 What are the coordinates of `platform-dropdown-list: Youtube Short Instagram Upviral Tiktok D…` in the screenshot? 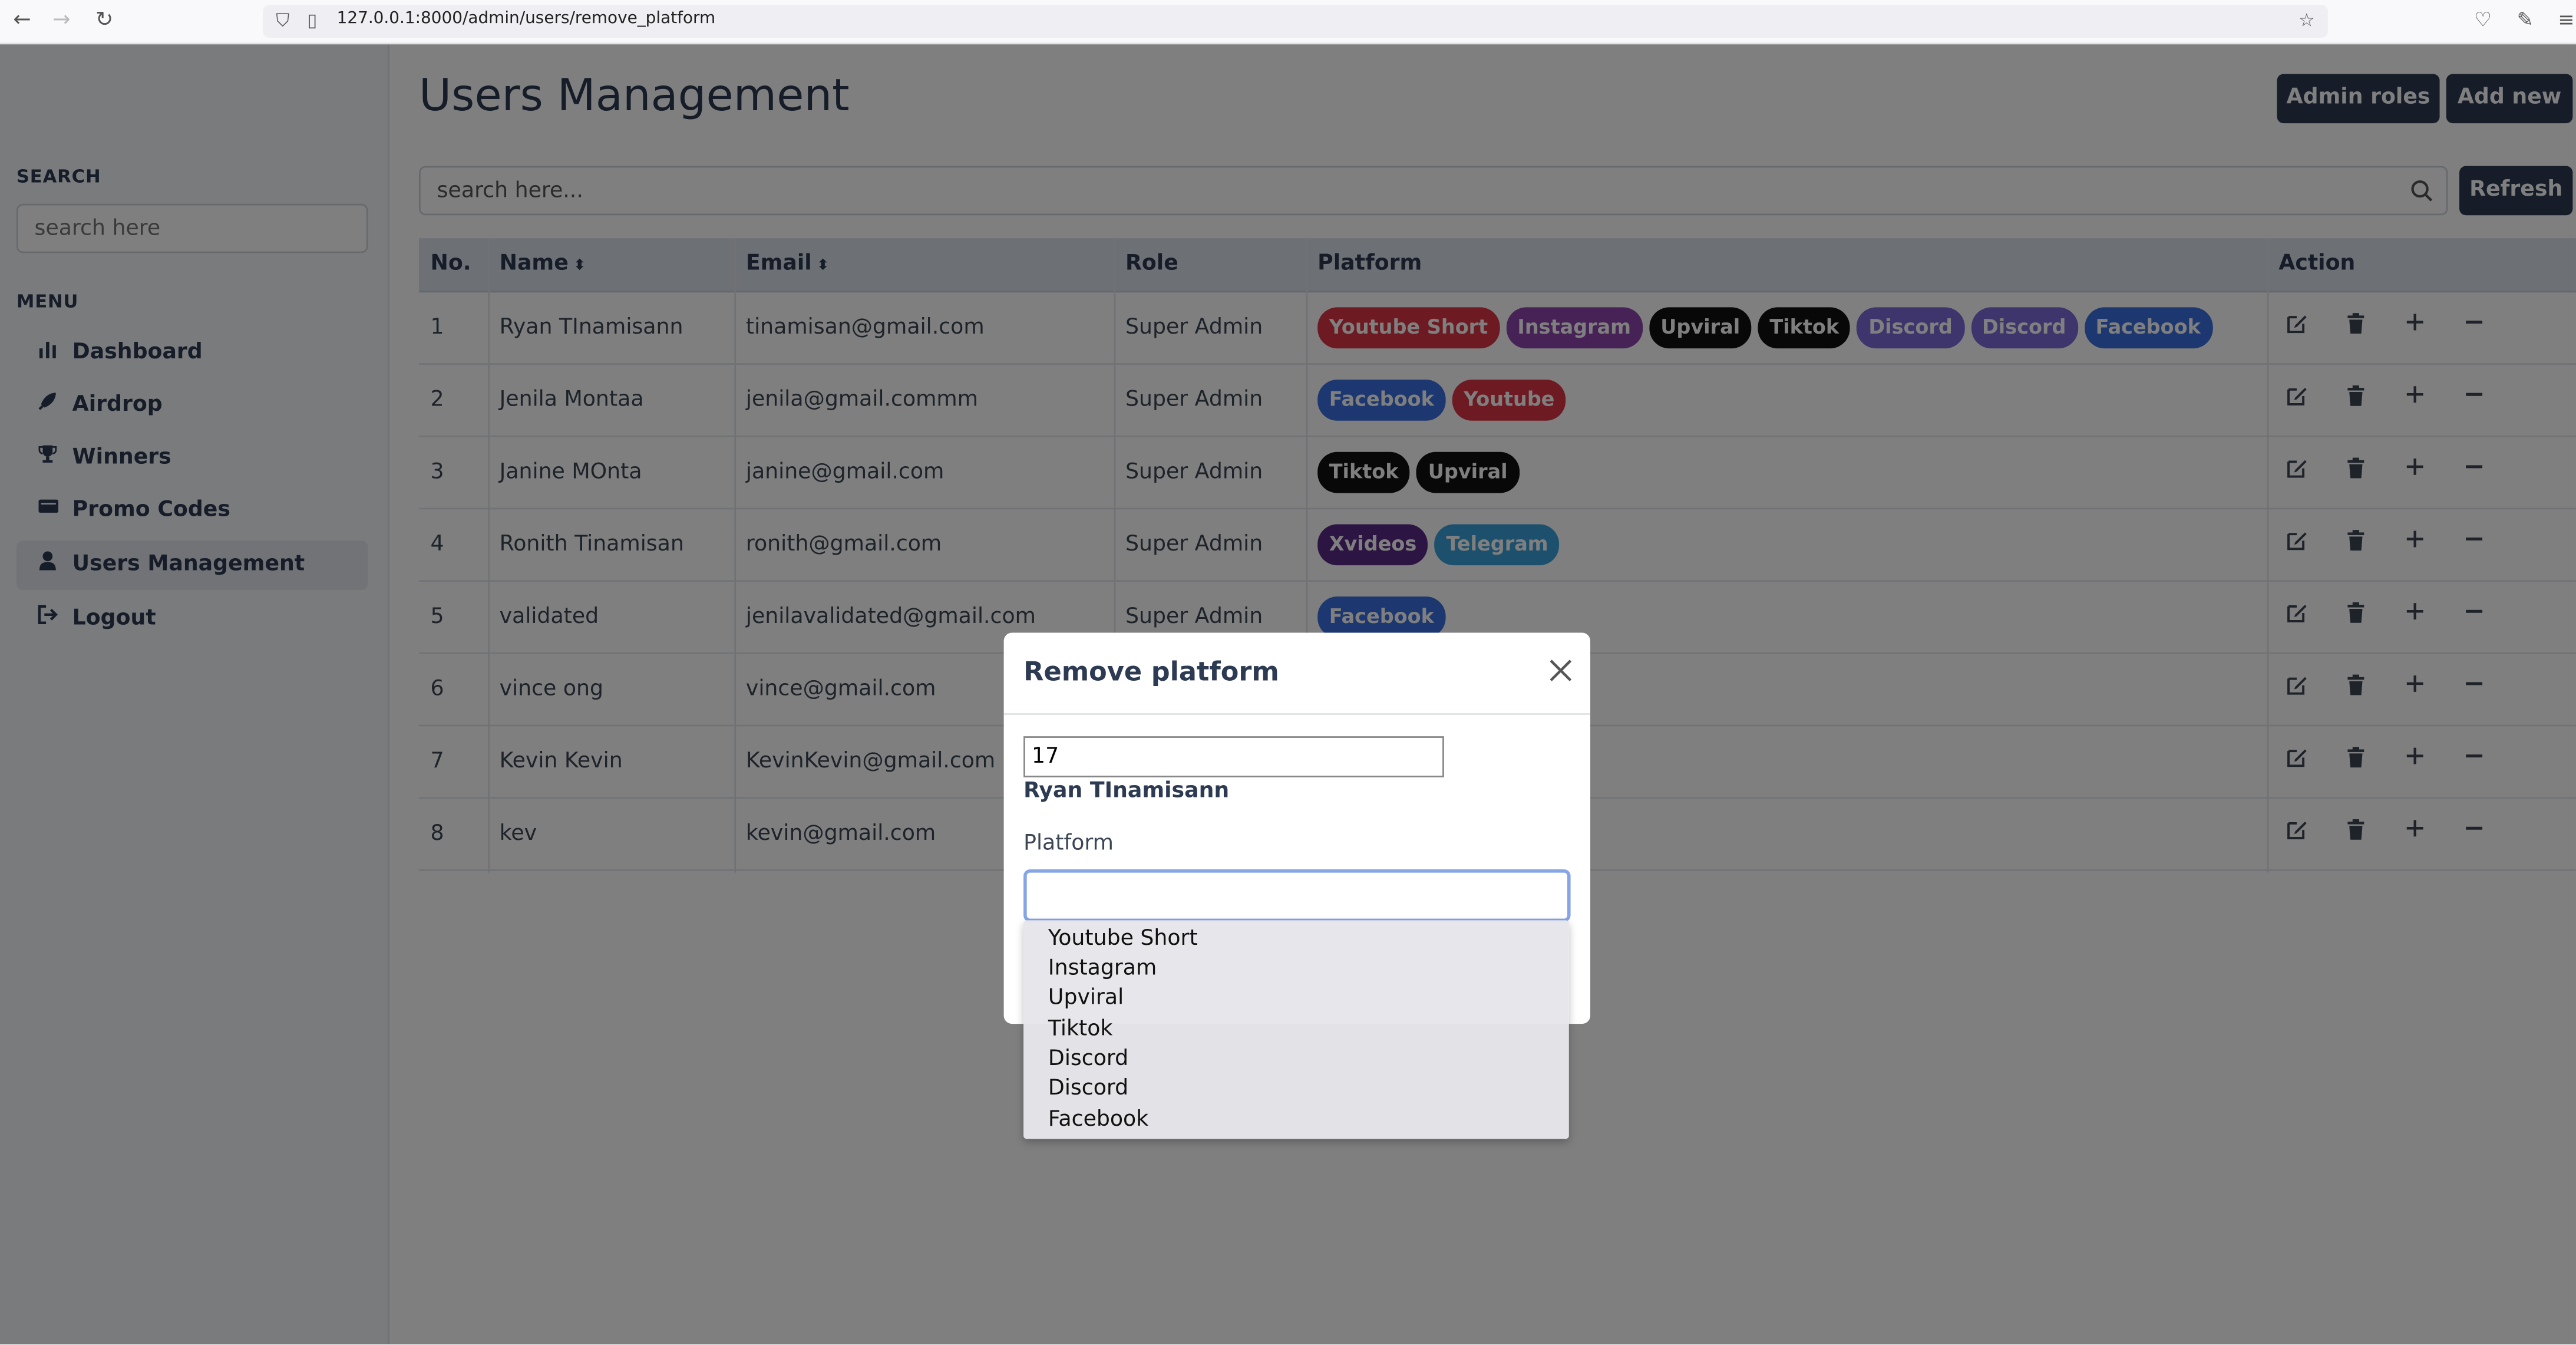 It's located at (1296, 1029).